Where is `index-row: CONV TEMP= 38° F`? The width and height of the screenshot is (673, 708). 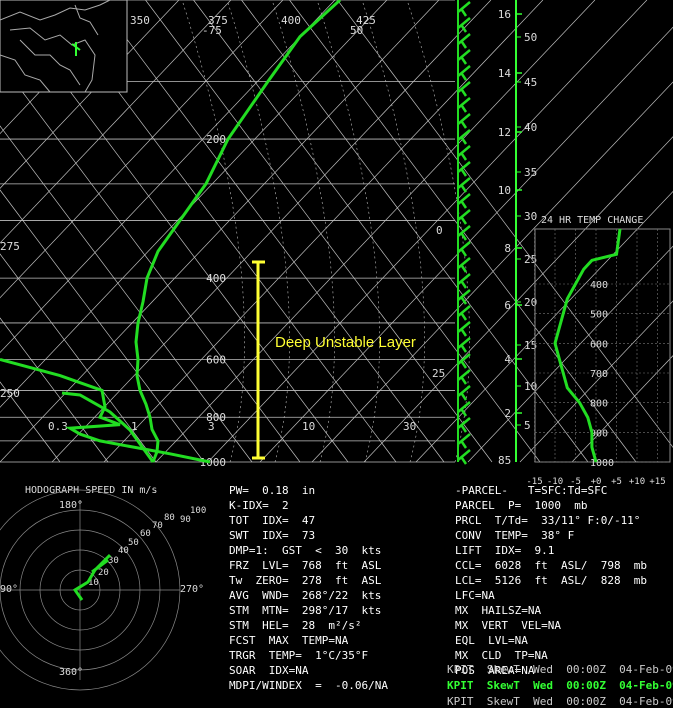
index-row: CONV TEMP= 38° F is located at coordinates (515, 535).